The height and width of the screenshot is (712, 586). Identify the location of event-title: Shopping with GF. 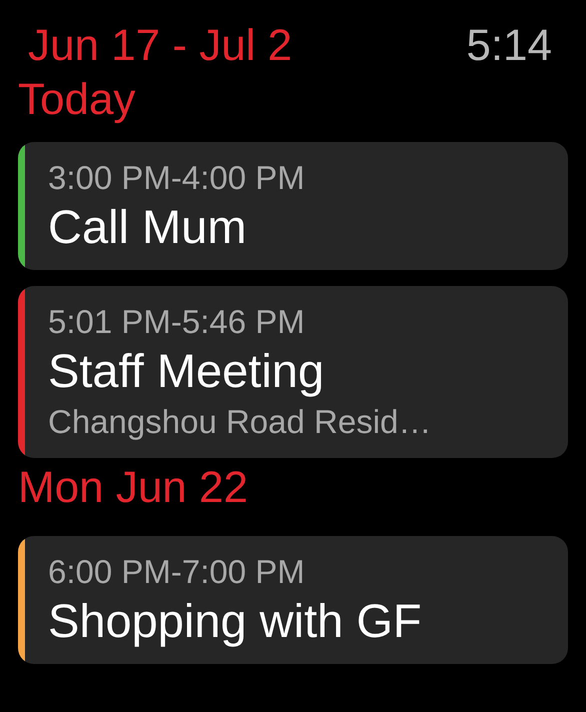
(235, 621).